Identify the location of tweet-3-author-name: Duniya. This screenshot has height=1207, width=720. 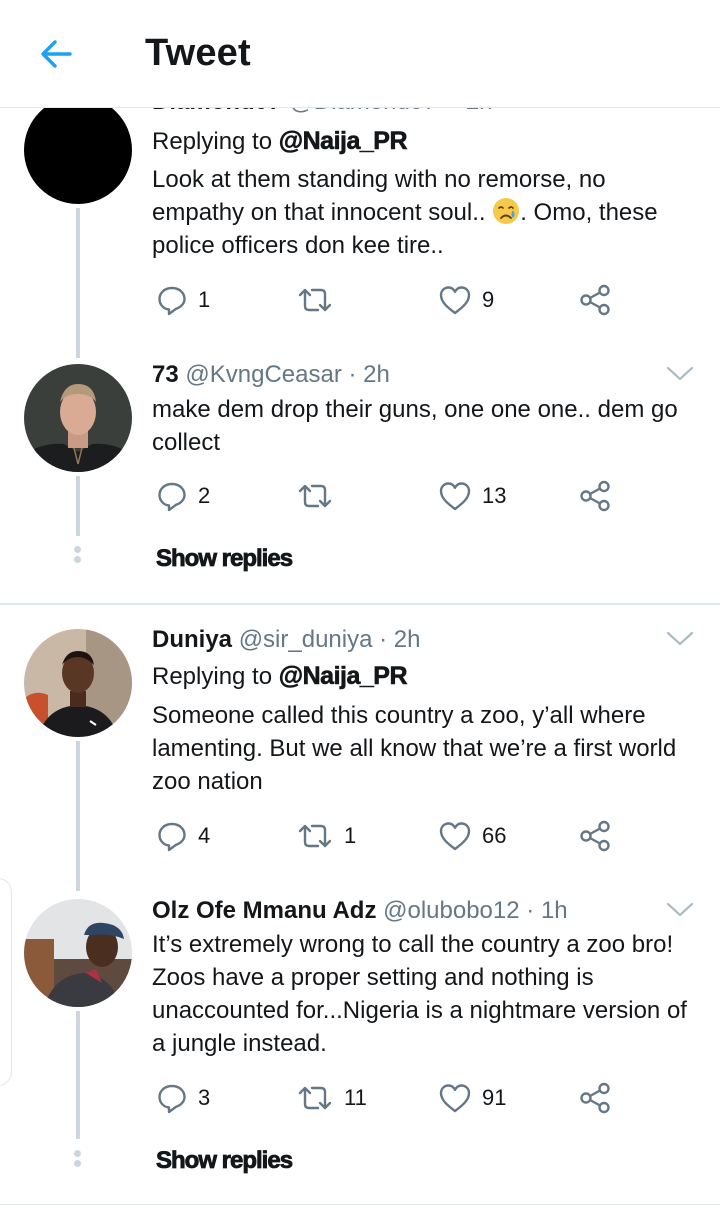
(192, 639).